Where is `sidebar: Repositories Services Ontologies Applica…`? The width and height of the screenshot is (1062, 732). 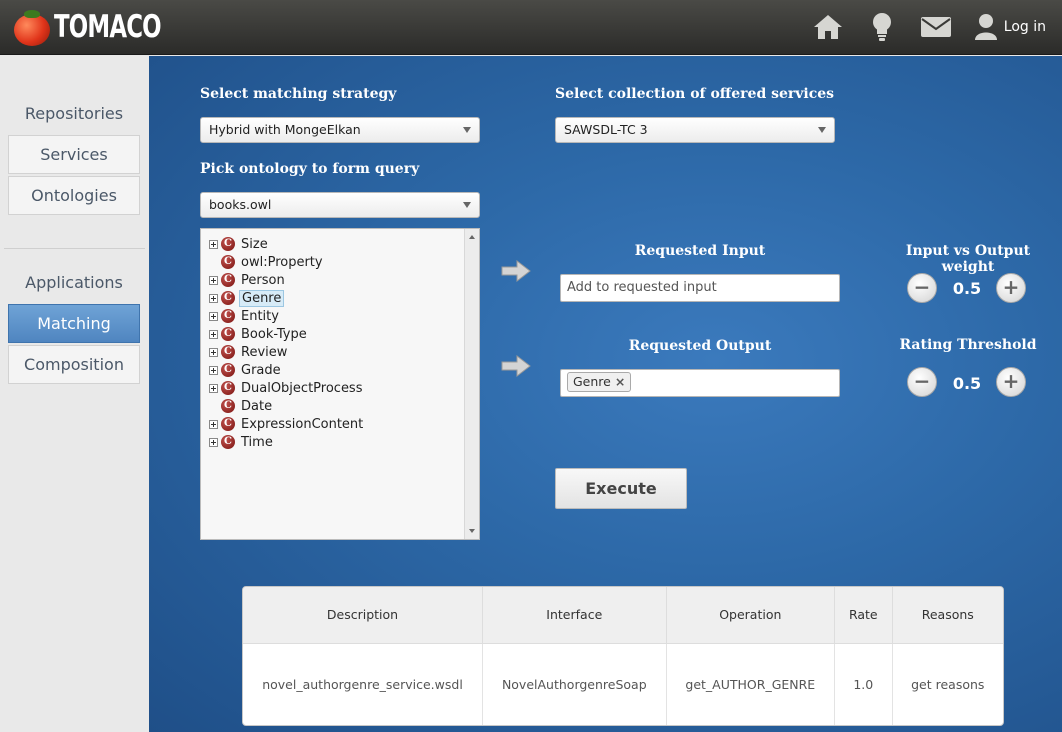 sidebar: Repositories Services Ontologies Applica… is located at coordinates (74, 394).